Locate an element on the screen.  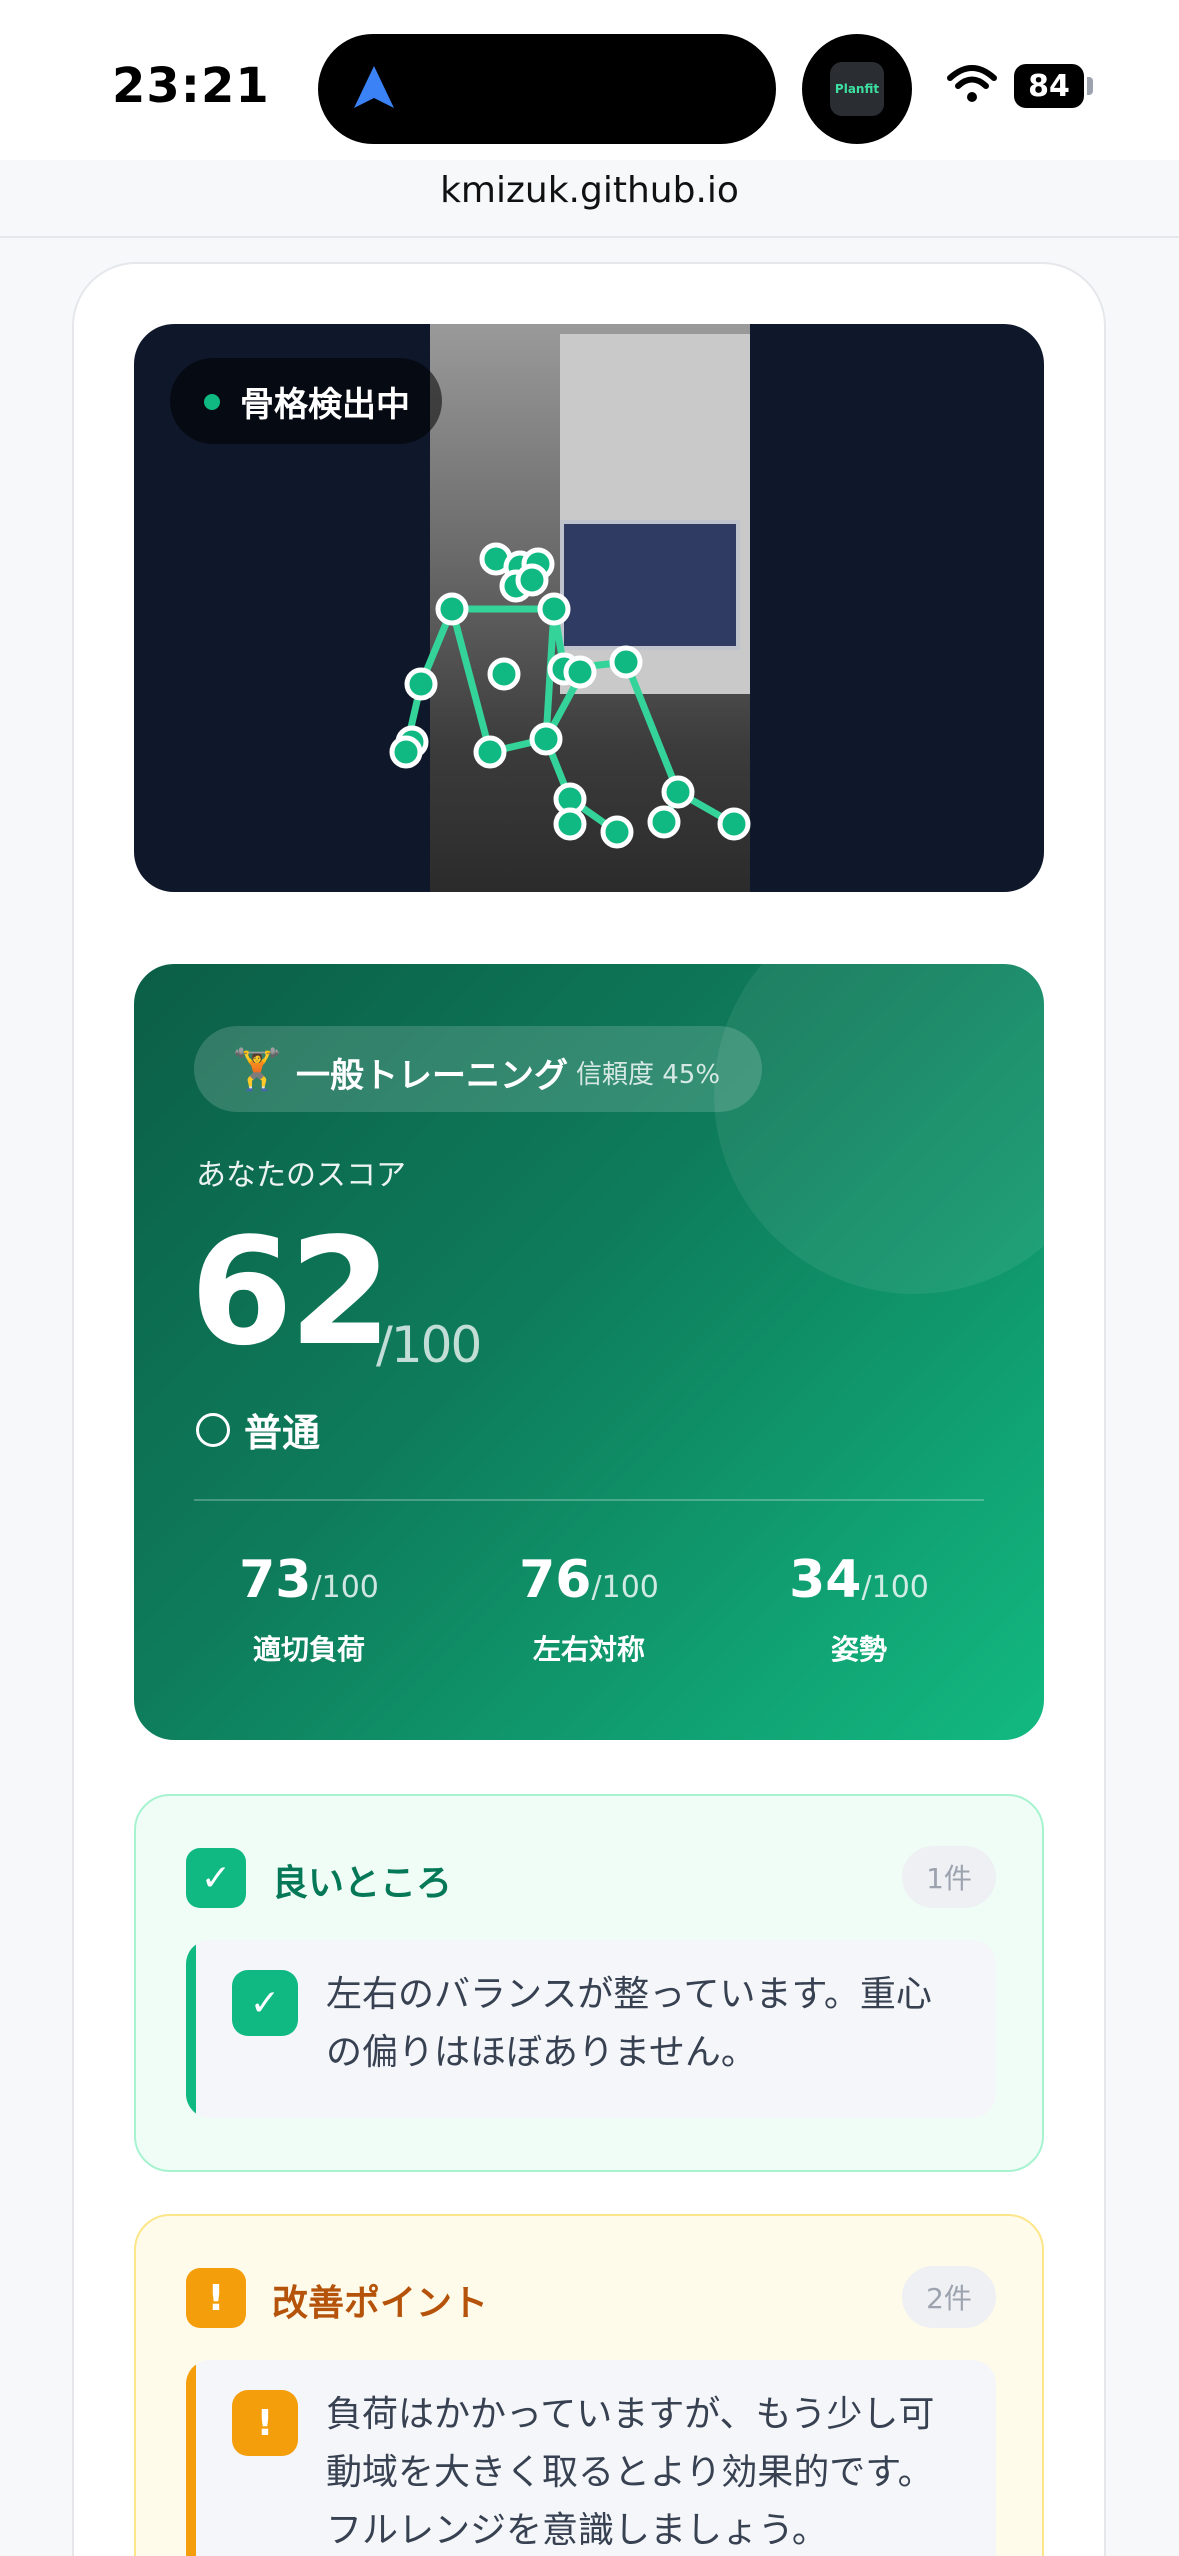
exercise-type-pill: 🏋 一般トレーニング 信頼度 45% is located at coordinates (478, 1069).